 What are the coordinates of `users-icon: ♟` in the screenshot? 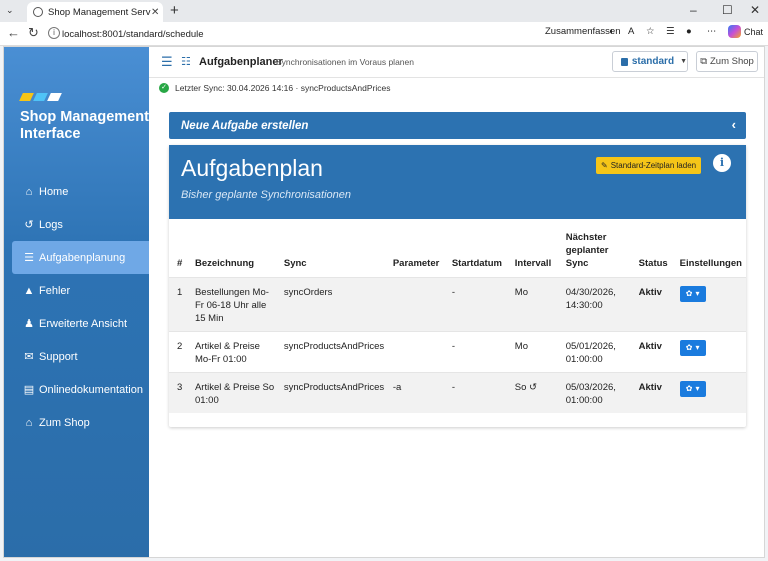 It's located at (29, 324).